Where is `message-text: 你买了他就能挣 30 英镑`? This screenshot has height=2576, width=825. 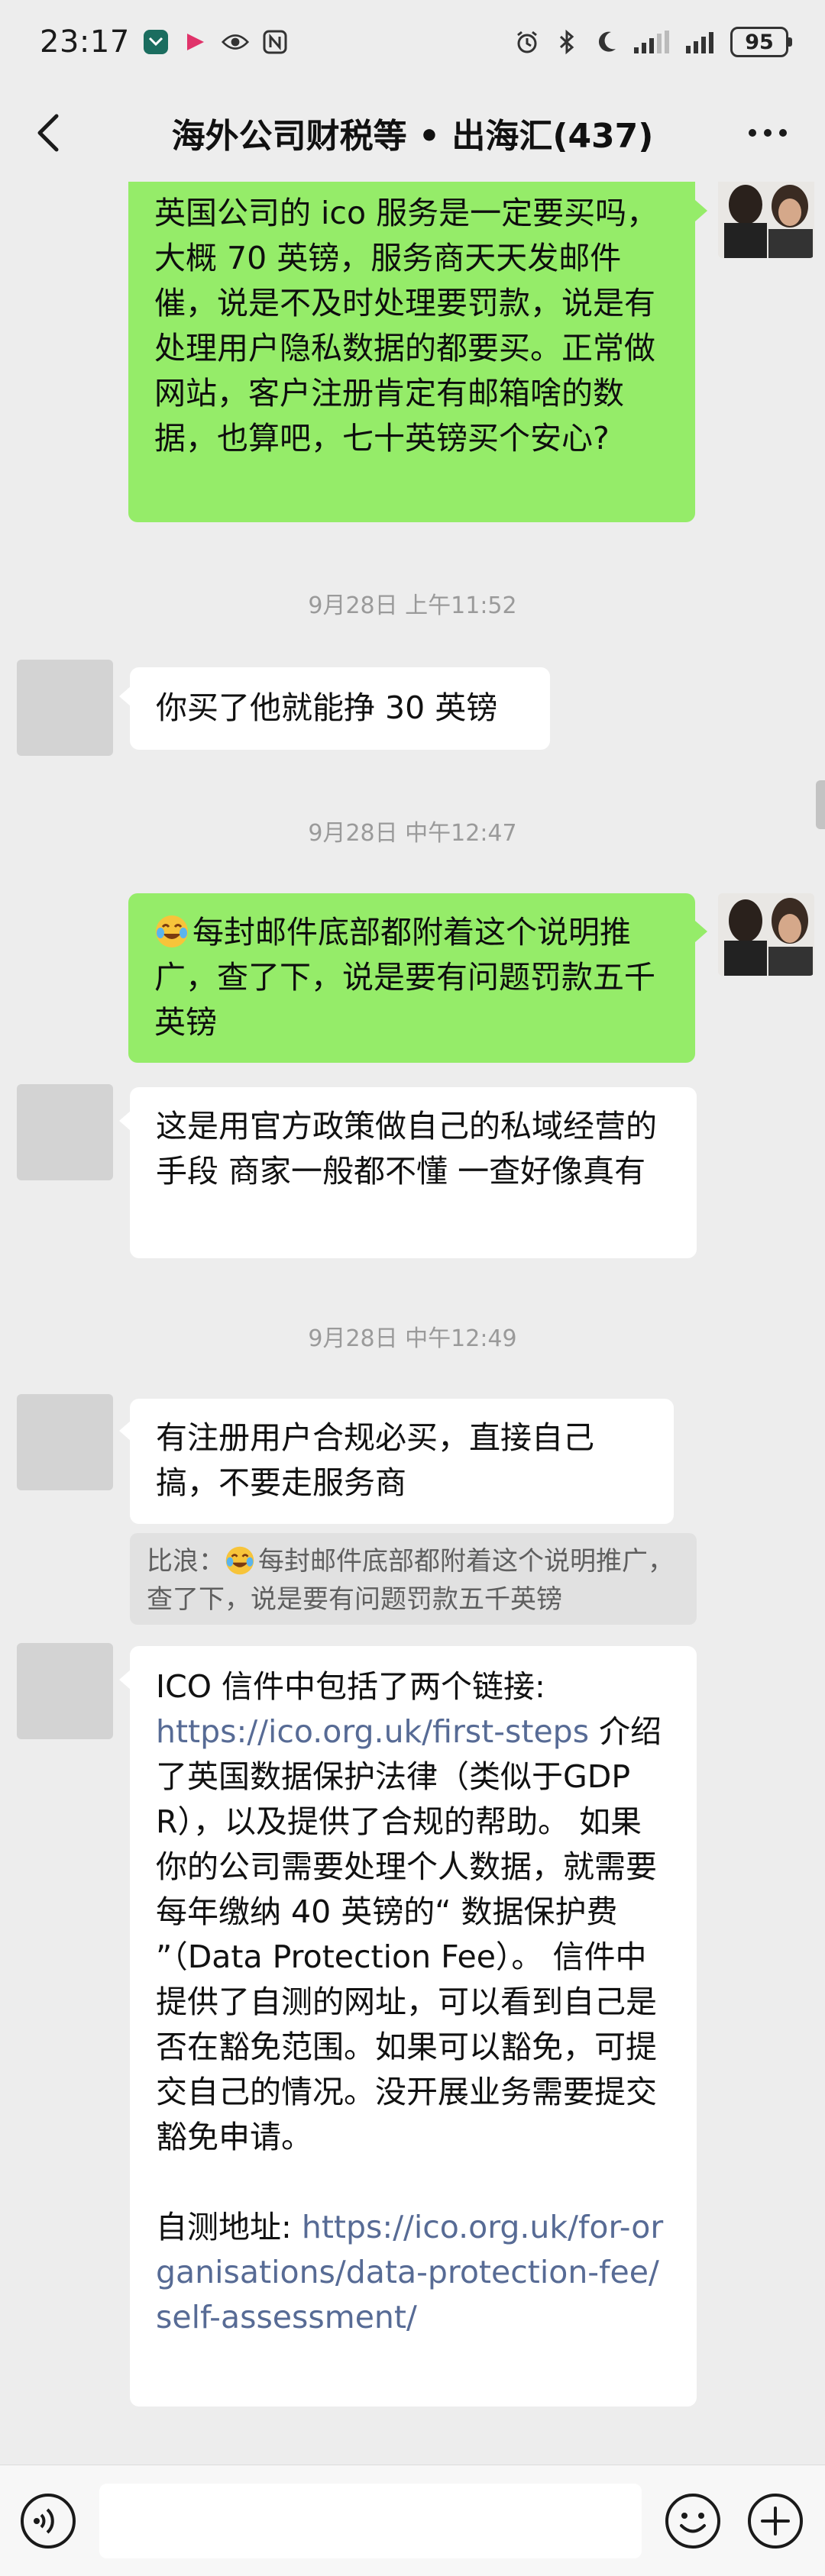
message-text: 你买了他就能挣 30 英镑 is located at coordinates (327, 707).